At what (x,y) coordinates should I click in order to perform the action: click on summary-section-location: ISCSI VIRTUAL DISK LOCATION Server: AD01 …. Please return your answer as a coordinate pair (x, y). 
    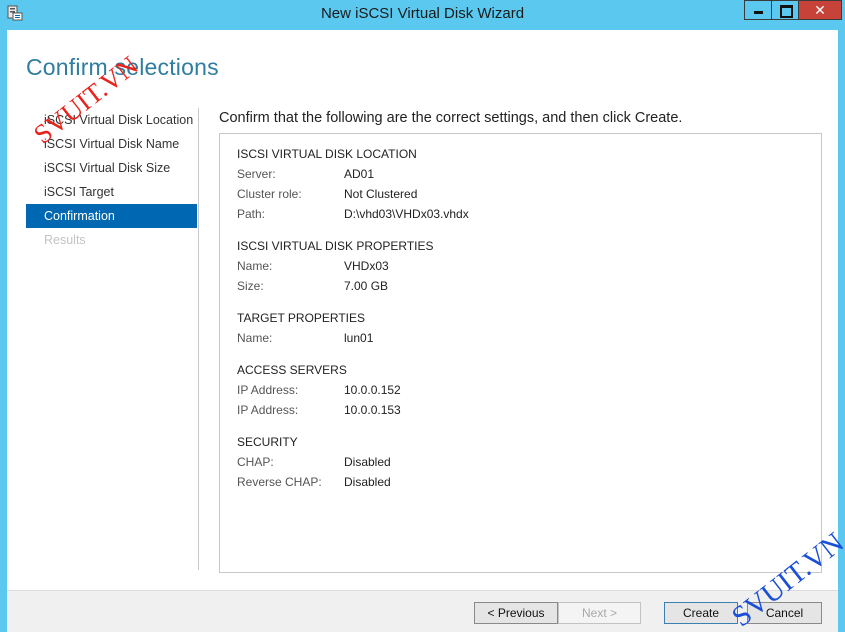
    Looking at the image, I should click on (529, 184).